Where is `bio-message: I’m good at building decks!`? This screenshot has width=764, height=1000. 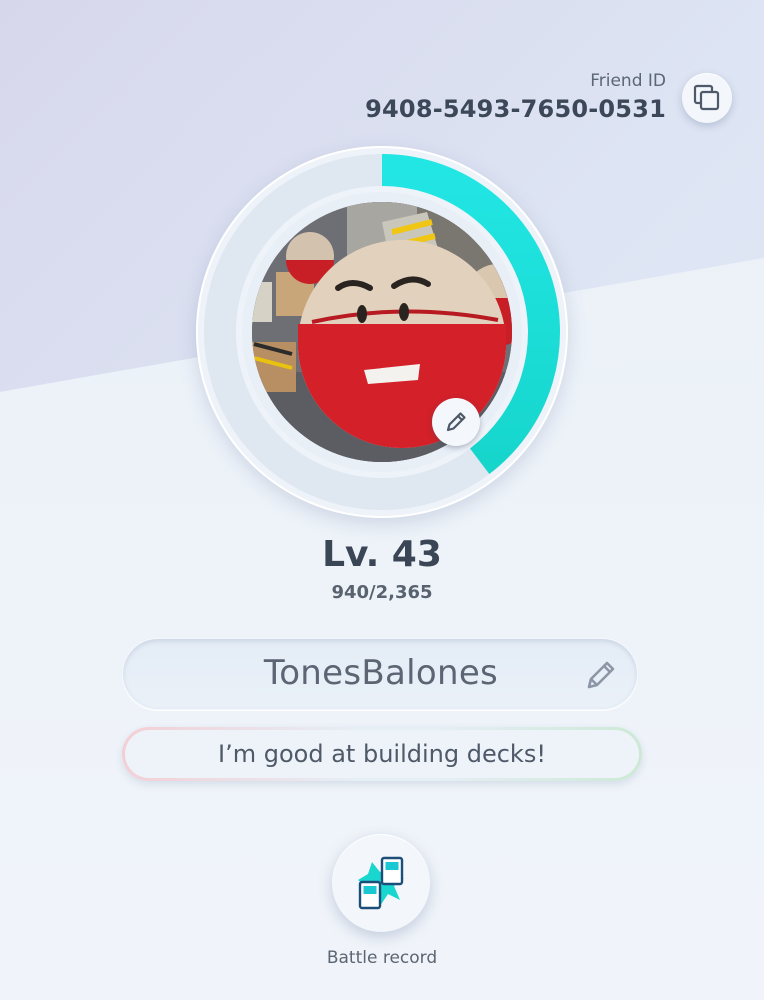 bio-message: I’m good at building decks! is located at coordinates (382, 754).